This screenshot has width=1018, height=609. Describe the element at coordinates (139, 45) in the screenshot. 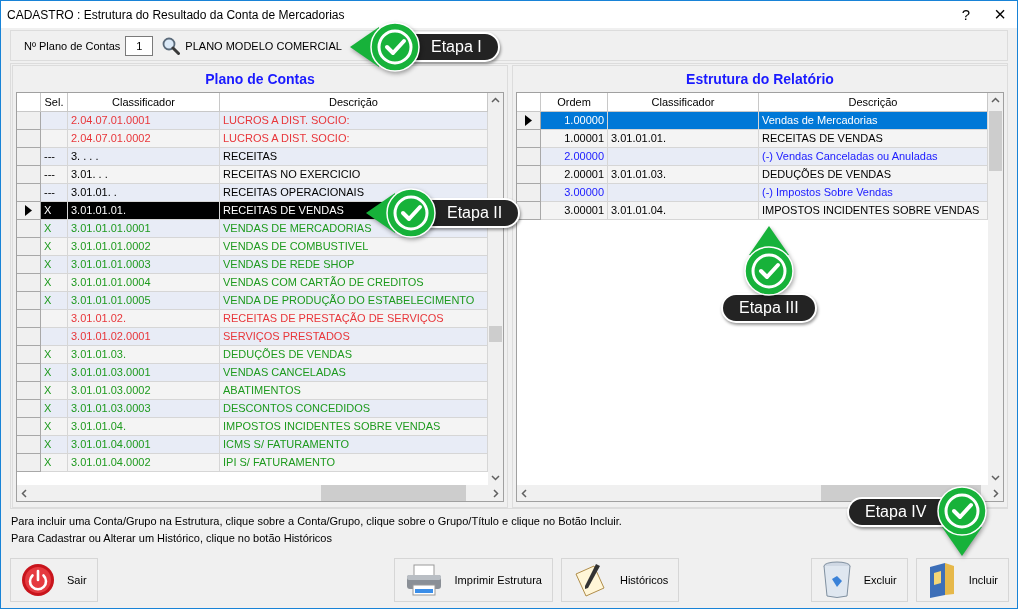

I see `plan-number-field: 1` at that location.